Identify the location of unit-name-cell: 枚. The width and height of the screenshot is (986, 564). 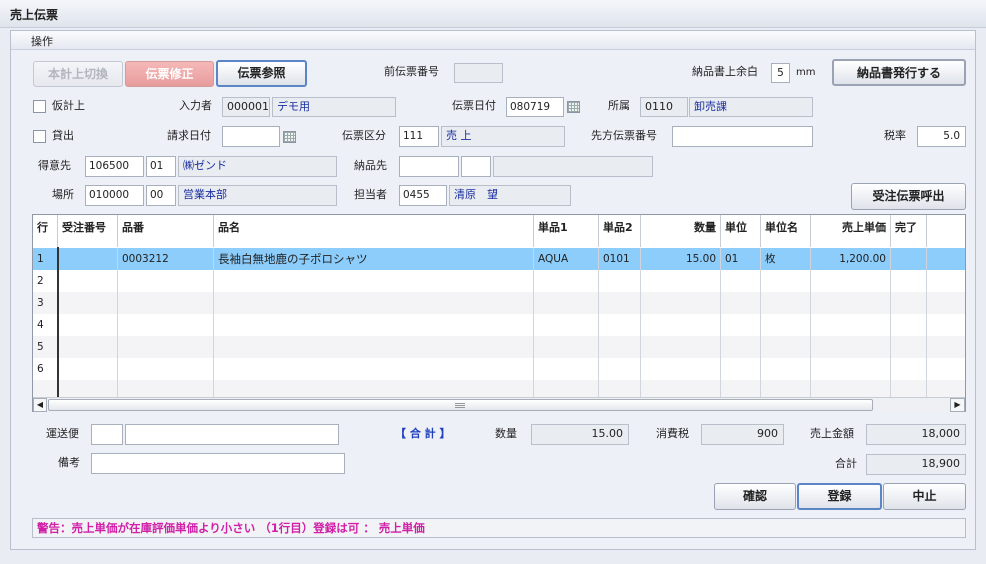
(786, 259).